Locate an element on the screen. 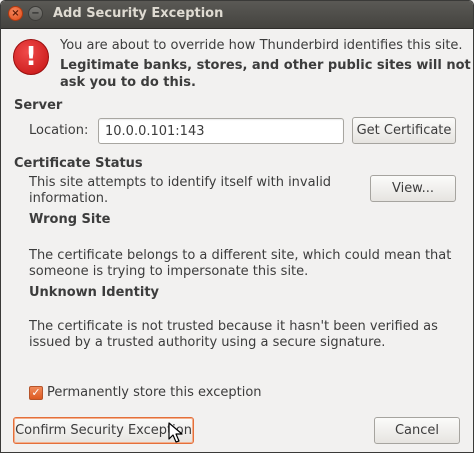 The height and width of the screenshot is (453, 474). close-icon: × is located at coordinates (15, 13).